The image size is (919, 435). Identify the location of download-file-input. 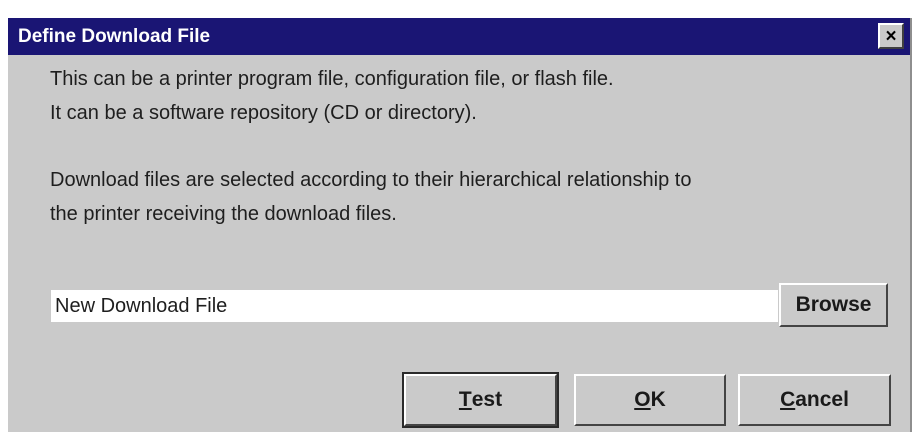
(414, 306).